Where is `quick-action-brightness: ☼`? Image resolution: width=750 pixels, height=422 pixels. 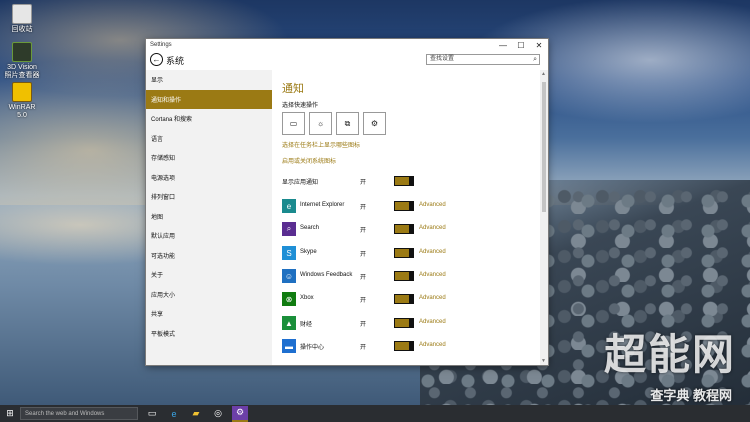
quick-action-brightness: ☼ is located at coordinates (320, 123).